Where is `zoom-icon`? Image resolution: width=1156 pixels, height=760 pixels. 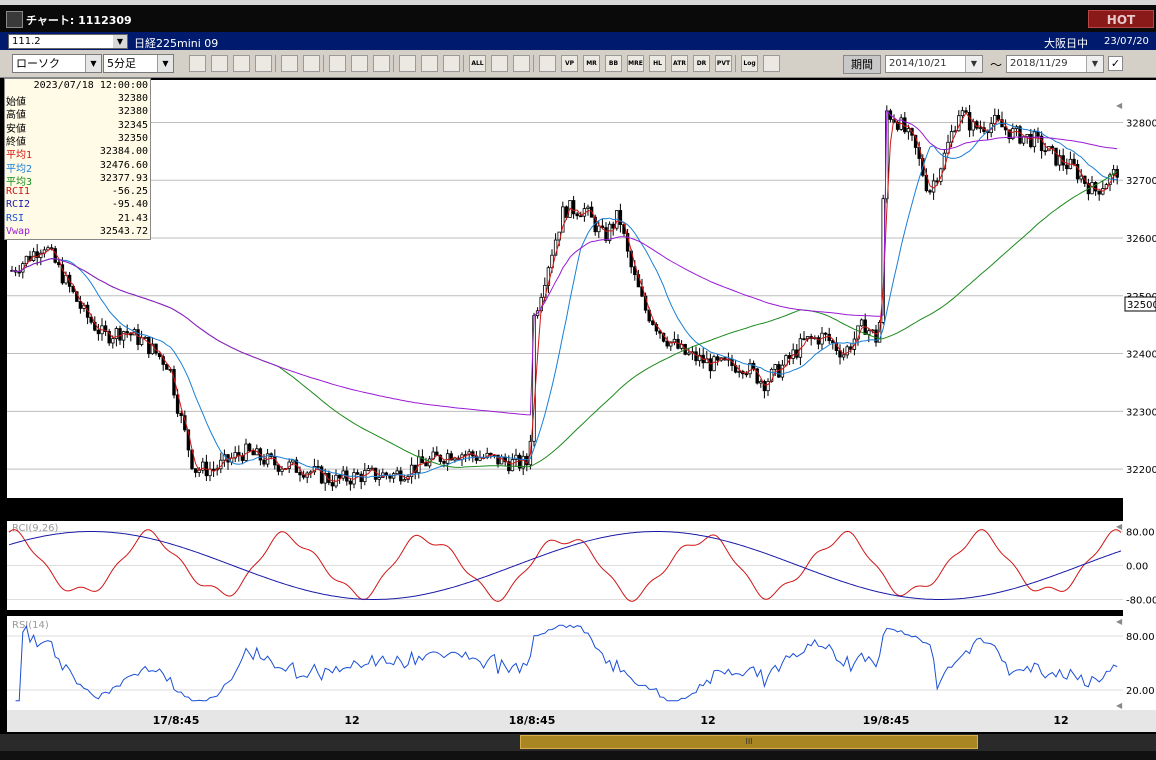 zoom-icon is located at coordinates (197, 63).